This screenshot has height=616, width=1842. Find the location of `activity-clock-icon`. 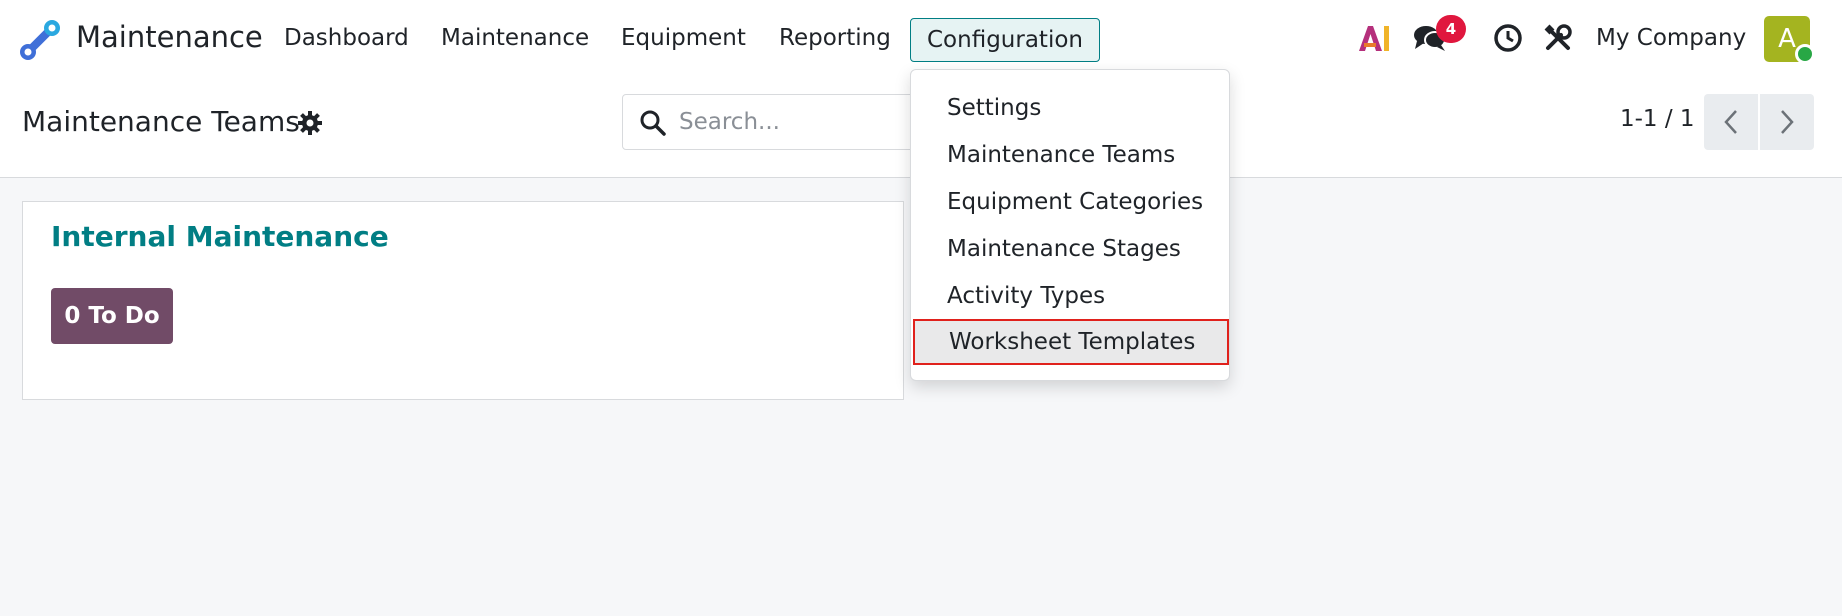

activity-clock-icon is located at coordinates (1508, 38).